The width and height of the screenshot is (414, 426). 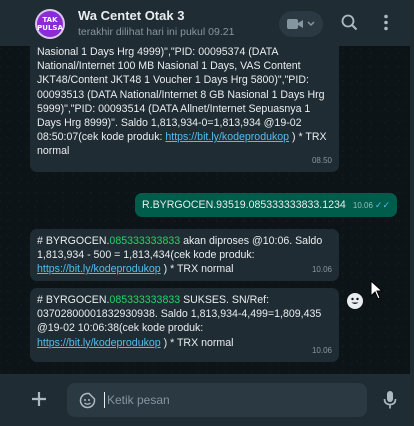 I want to click on video-camera-icon, so click(x=295, y=24).